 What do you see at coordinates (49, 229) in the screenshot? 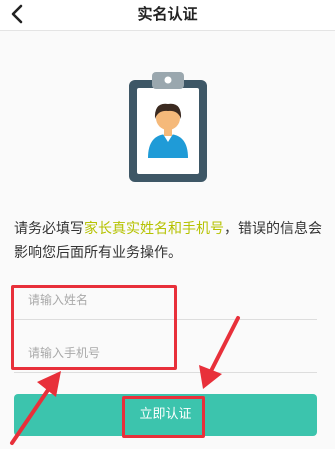
I see `intro-prefix: 请务必填写` at bounding box center [49, 229].